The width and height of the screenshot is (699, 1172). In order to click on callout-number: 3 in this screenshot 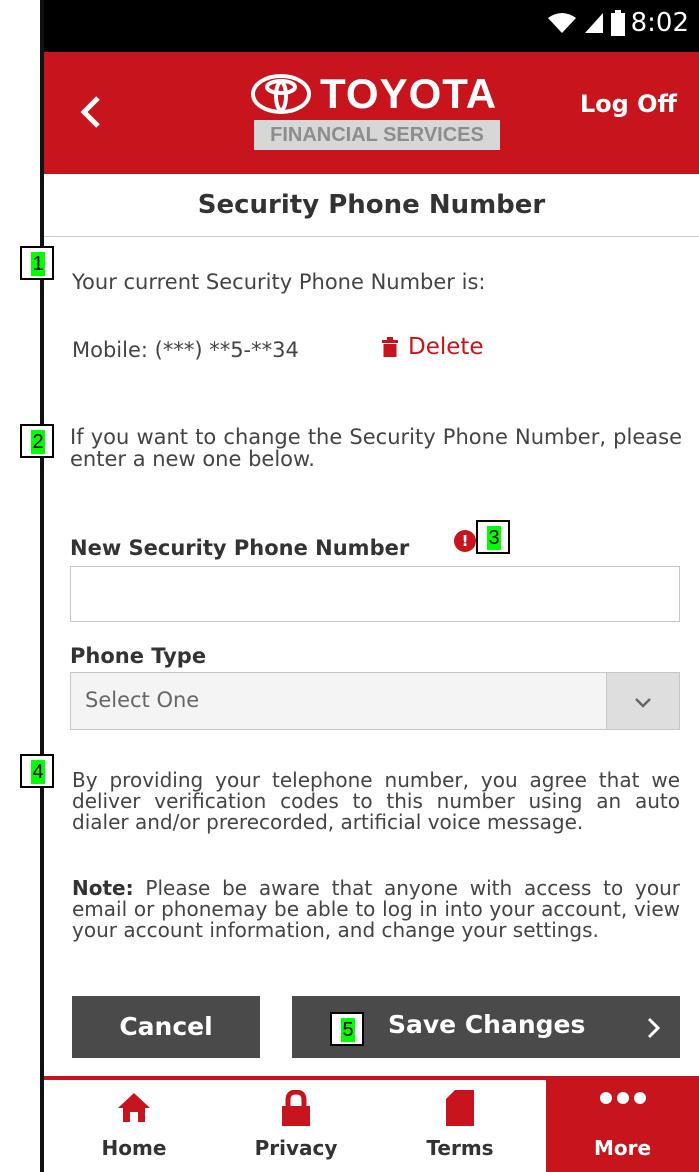, I will do `click(494, 538)`.